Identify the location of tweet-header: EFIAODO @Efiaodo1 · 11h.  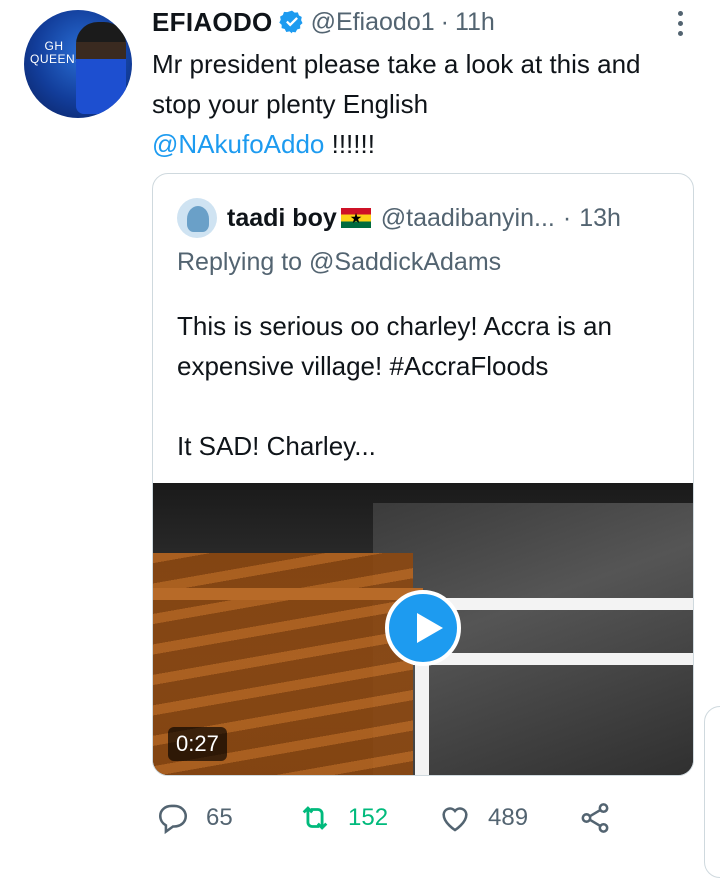
(323, 22).